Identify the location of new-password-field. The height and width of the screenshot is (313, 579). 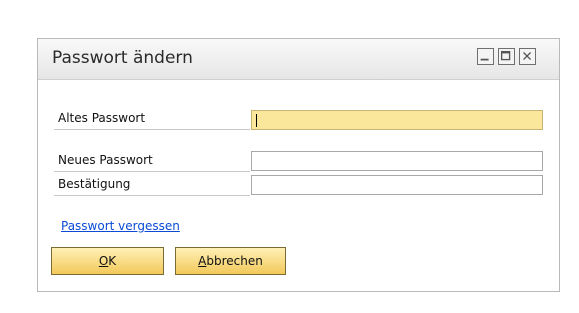
(397, 161).